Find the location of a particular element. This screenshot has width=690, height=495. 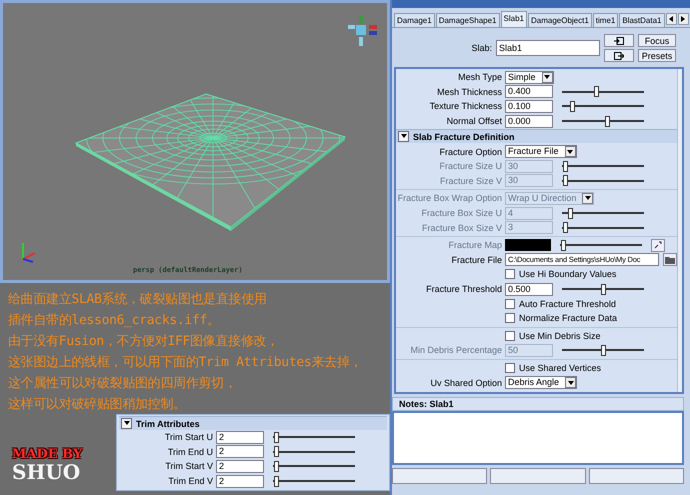

field-label: Fracture File is located at coordinates (476, 259).